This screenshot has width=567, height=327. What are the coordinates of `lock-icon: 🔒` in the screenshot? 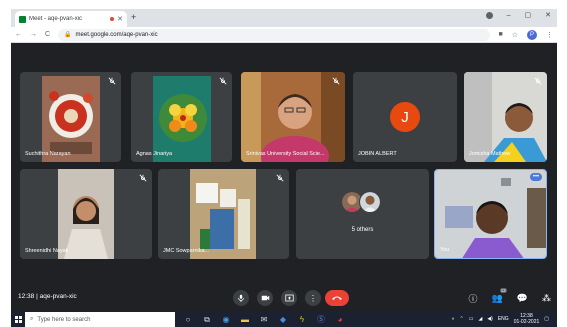 It's located at (68, 35).